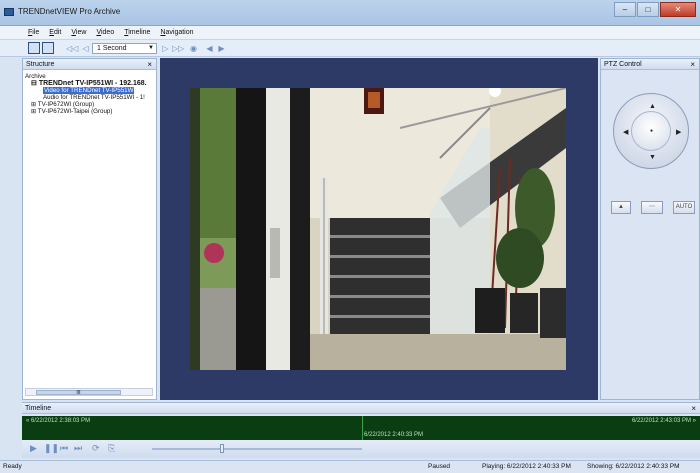 This screenshot has height=473, width=700. What do you see at coordinates (178, 48) in the screenshot?
I see `fast-forward-icon: ▷▷` at bounding box center [178, 48].